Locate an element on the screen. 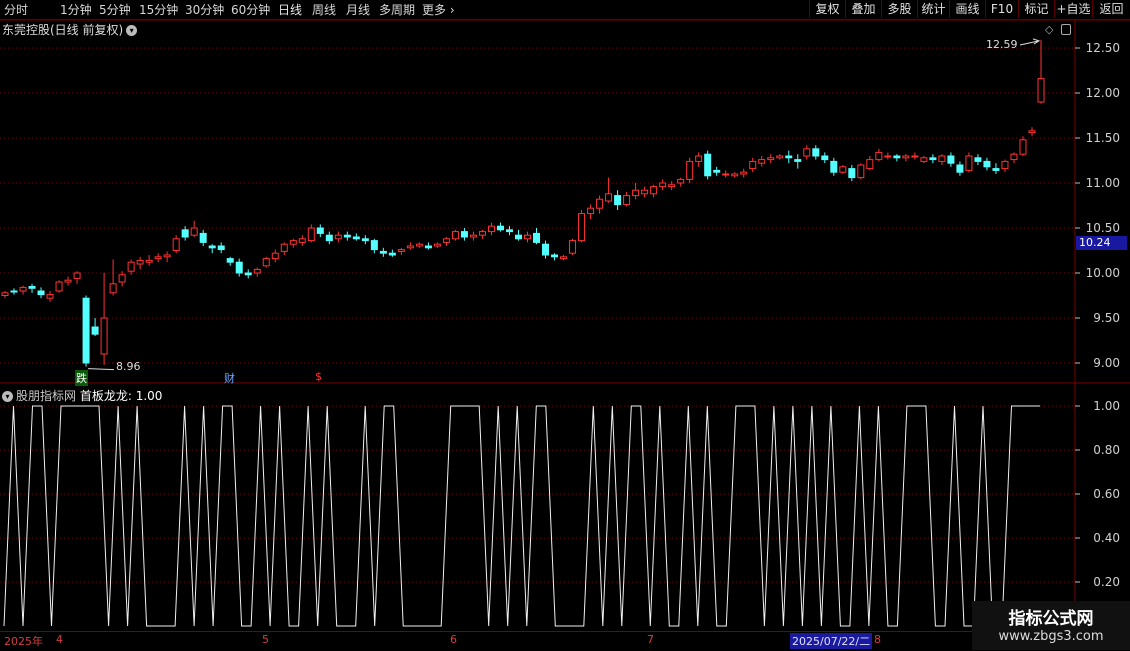  period-tab-daily: 日线 is located at coordinates (290, 9).